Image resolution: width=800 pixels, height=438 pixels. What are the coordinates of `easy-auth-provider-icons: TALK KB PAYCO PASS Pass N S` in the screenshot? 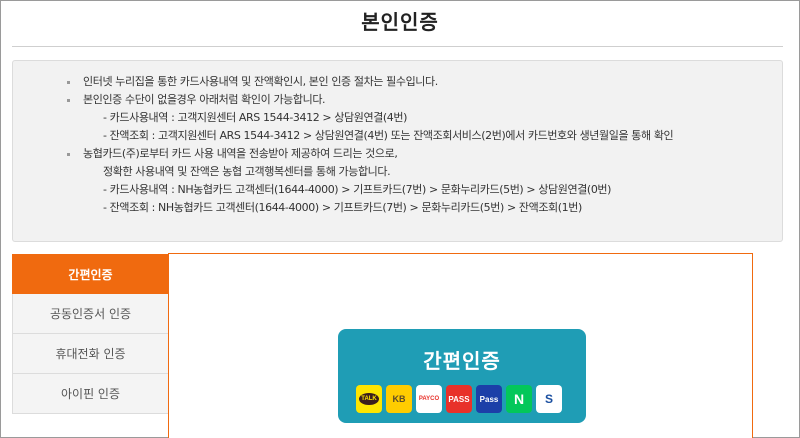 It's located at (459, 399).